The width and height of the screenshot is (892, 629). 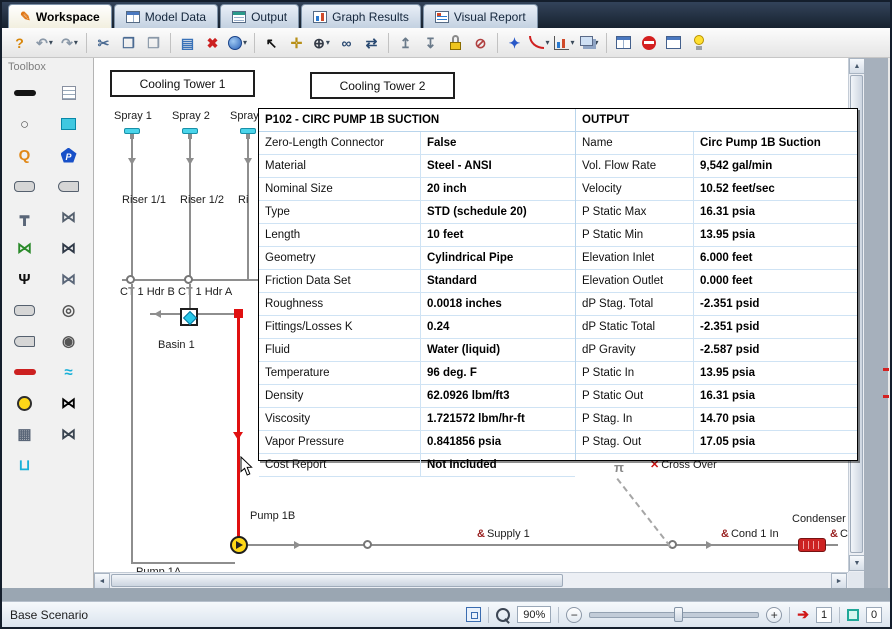 What do you see at coordinates (69, 434) in the screenshot?
I see `gate-valve-tool: ⋈` at bounding box center [69, 434].